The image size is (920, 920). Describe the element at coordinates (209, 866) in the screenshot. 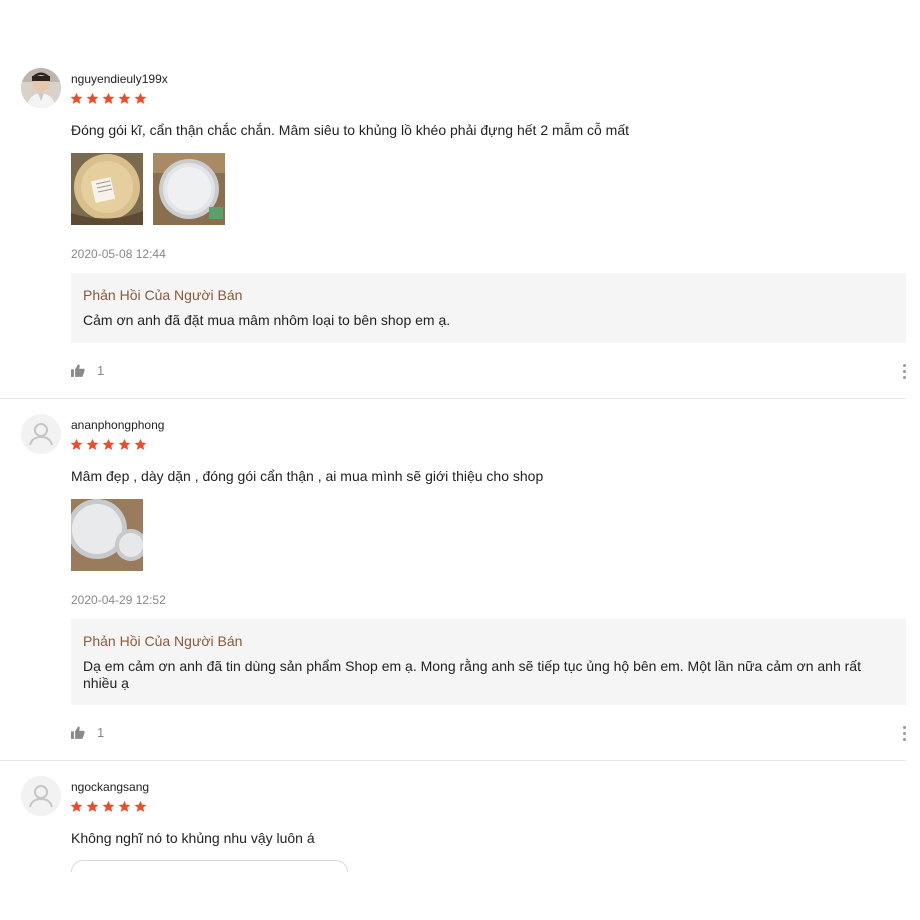

I see `review-media-clipped` at that location.